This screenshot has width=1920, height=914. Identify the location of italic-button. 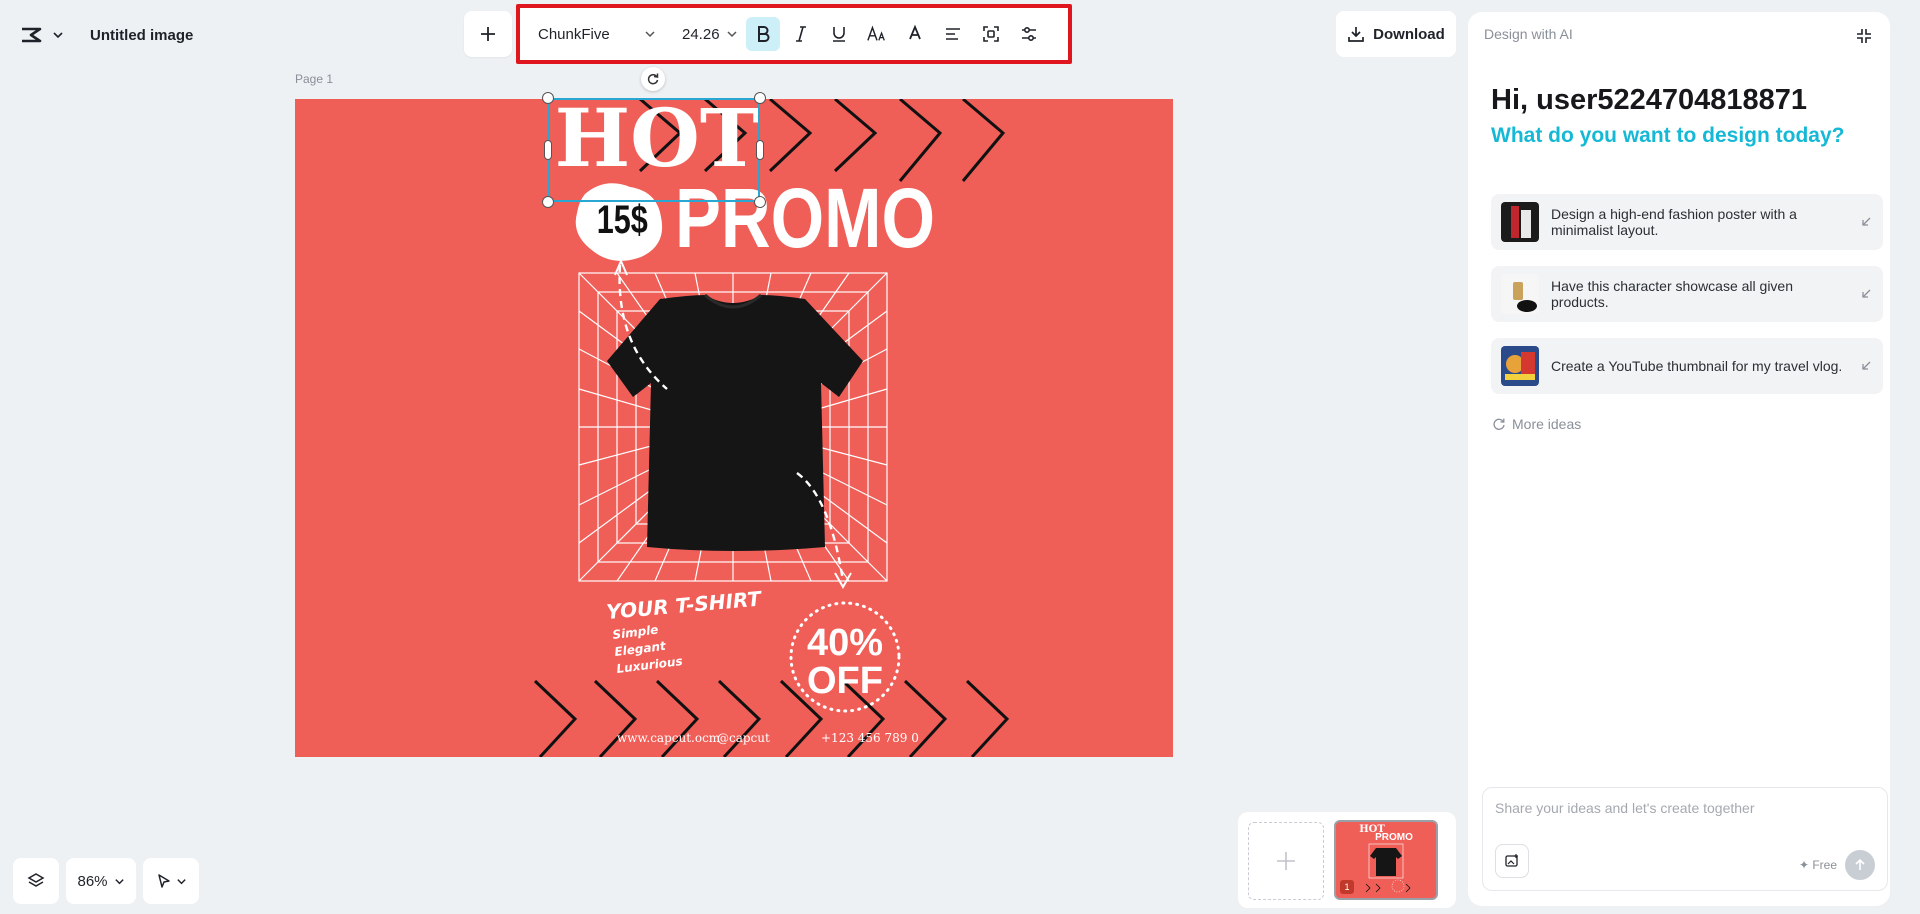
(801, 34).